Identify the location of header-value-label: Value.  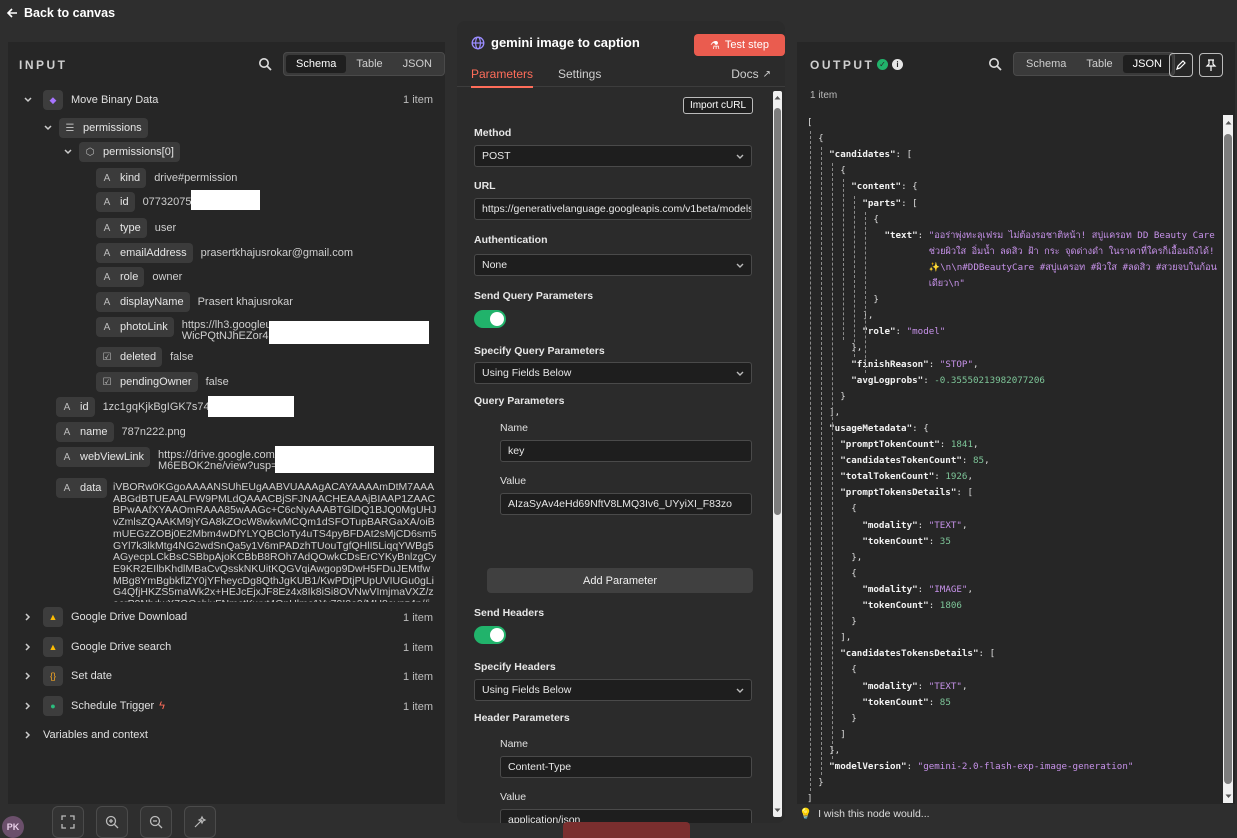
(513, 797).